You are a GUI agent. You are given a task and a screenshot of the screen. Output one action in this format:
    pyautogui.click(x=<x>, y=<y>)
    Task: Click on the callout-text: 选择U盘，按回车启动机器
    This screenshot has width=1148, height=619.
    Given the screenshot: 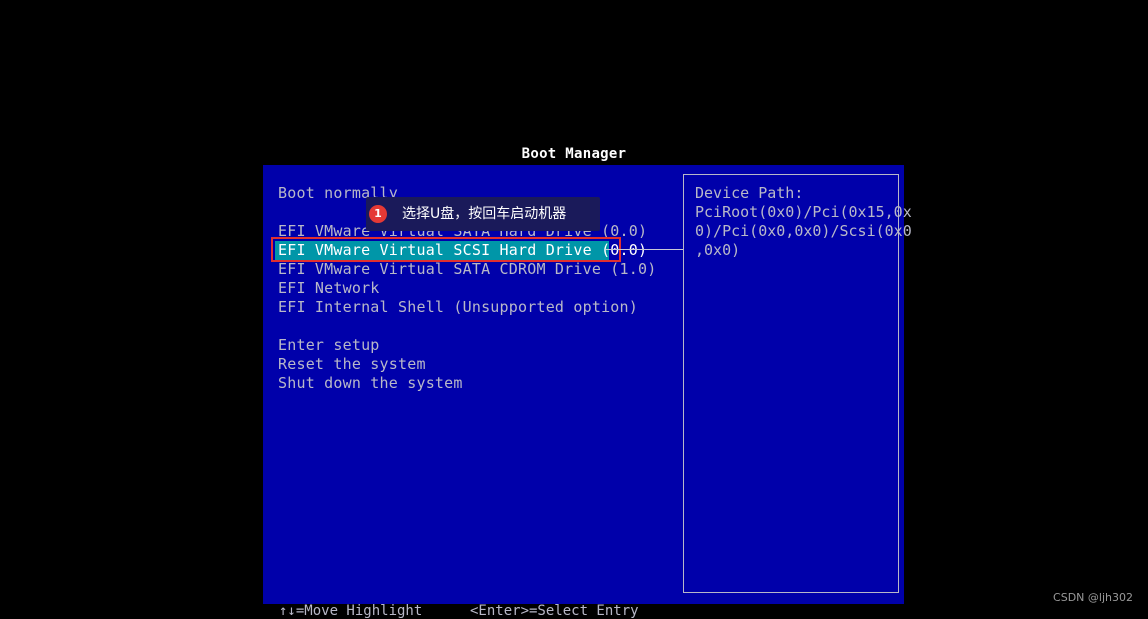 What is the action you would take?
    pyautogui.click(x=484, y=214)
    